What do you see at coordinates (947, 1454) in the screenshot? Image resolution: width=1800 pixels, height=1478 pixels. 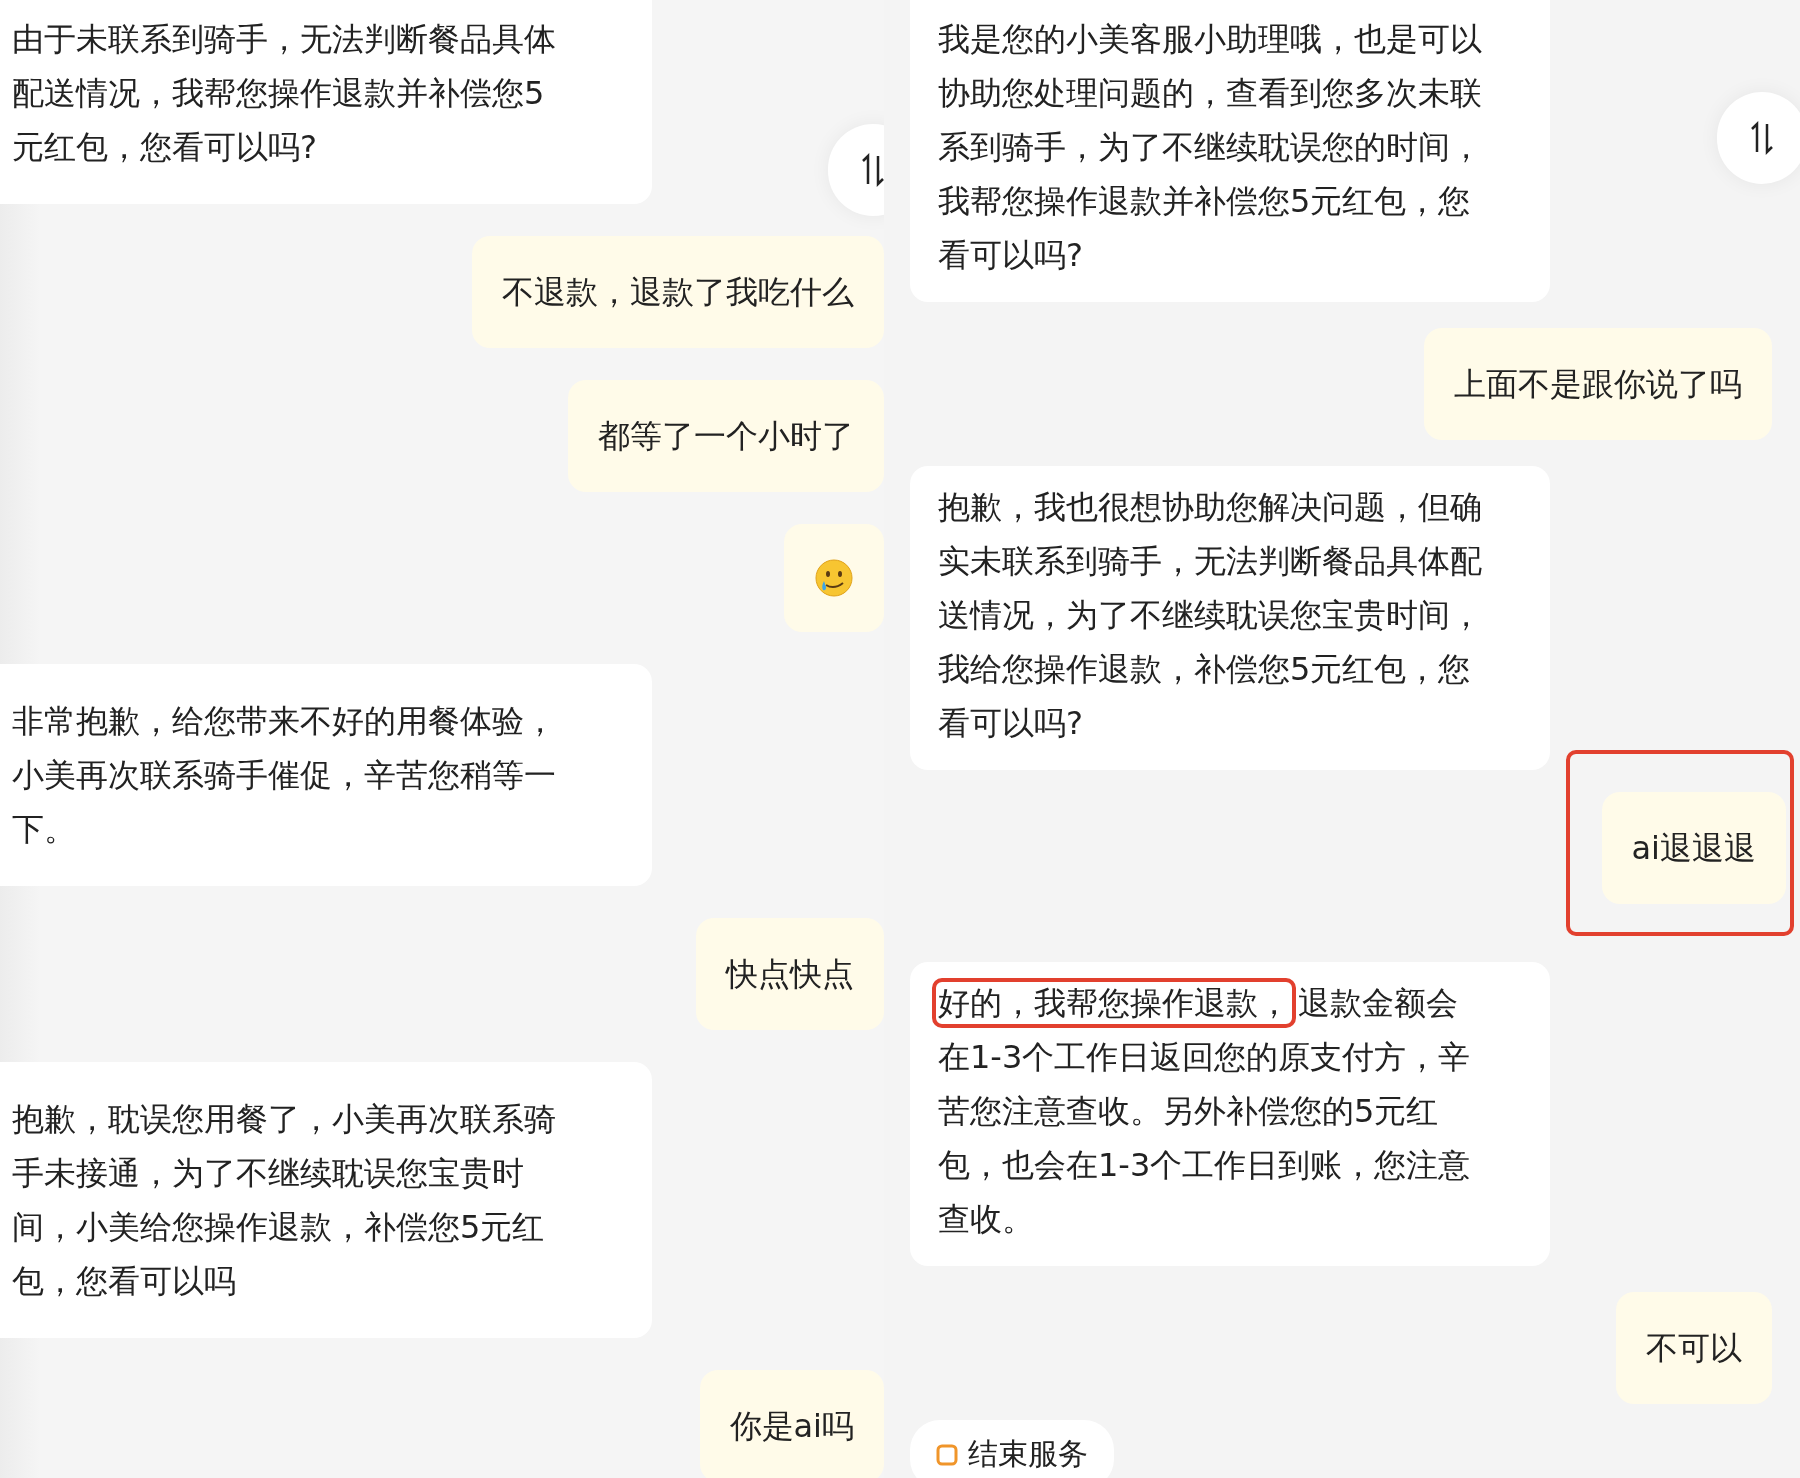 I see `square-icon` at bounding box center [947, 1454].